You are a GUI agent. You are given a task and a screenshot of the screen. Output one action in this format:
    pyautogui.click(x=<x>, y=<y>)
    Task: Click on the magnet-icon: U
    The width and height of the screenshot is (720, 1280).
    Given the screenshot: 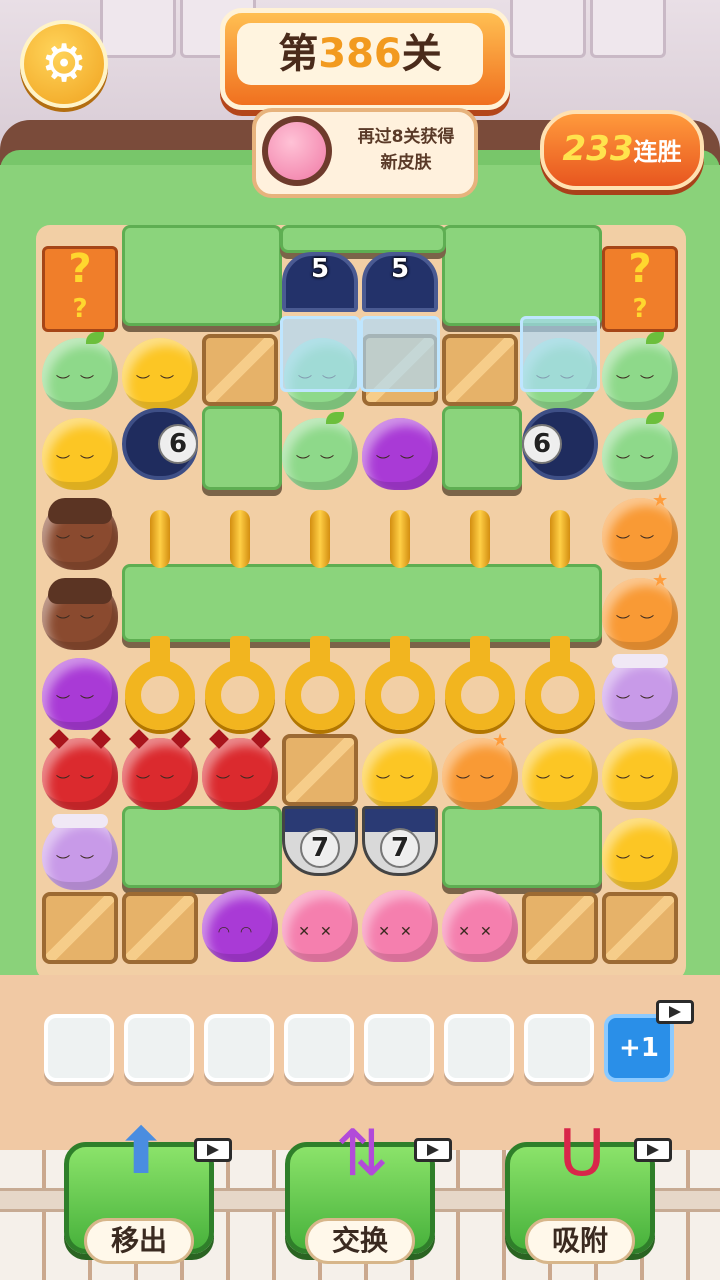 What is the action you would take?
    pyautogui.click(x=582, y=1154)
    